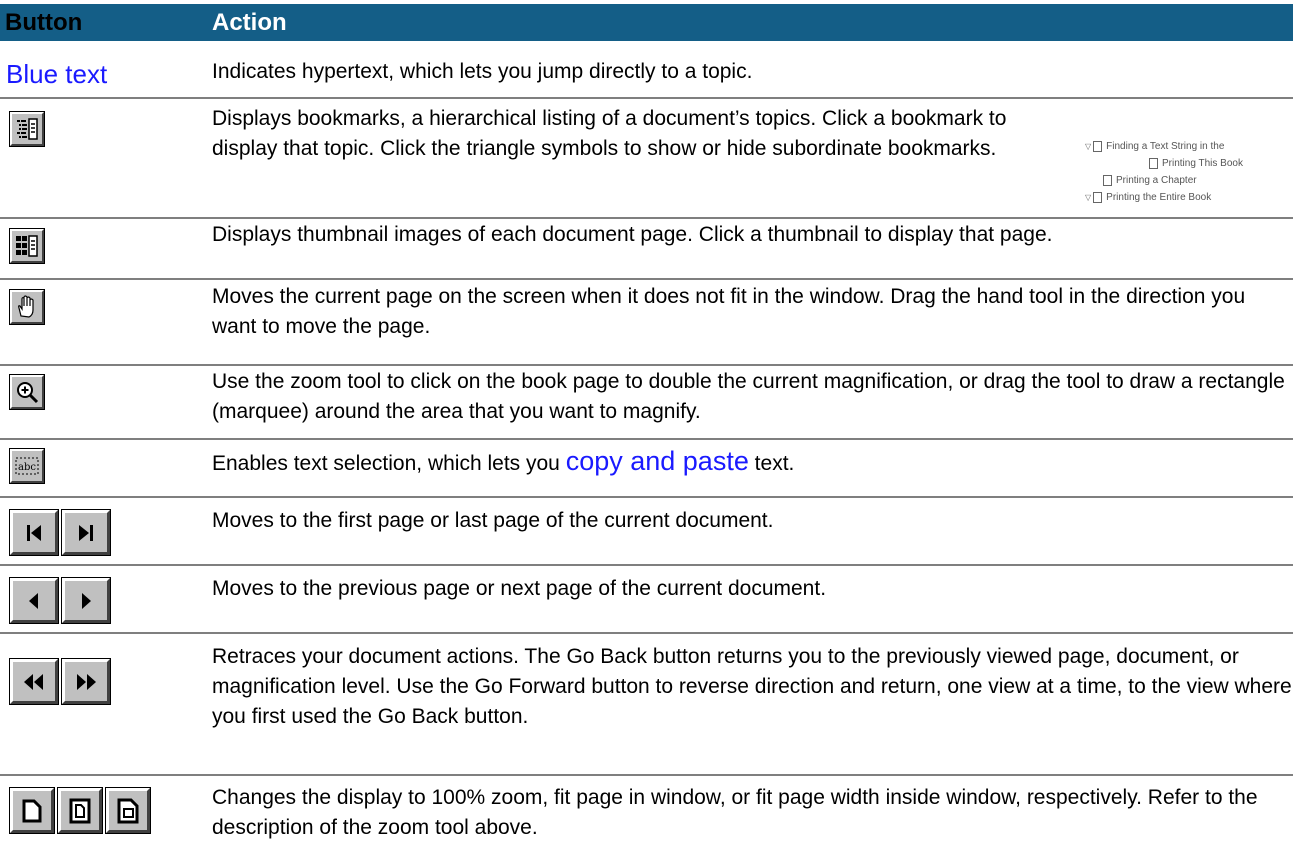  I want to click on thumbnails-icon, so click(27, 246).